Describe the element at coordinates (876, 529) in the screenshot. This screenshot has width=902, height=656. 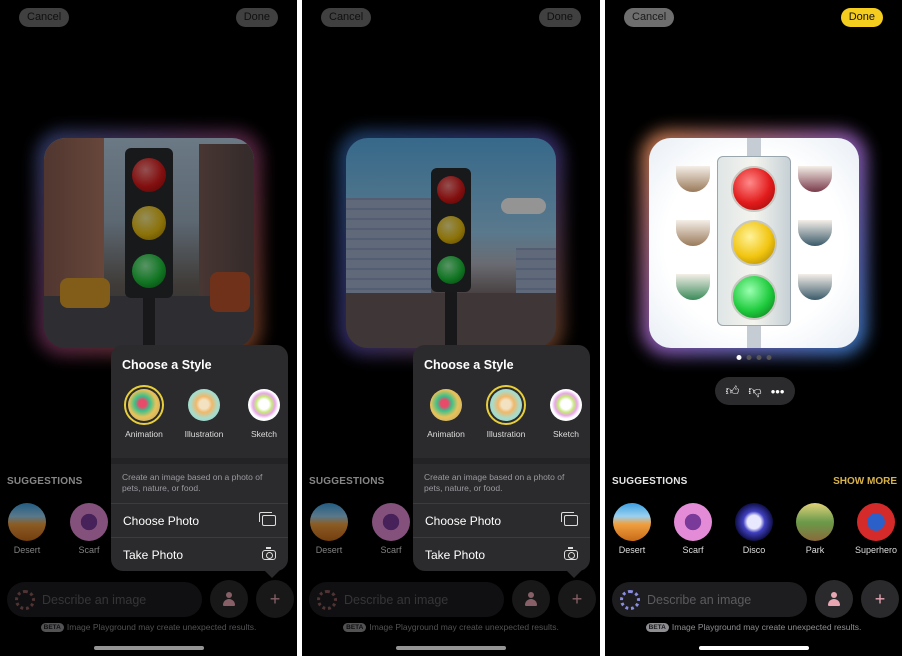
I see `suggestion-superhero: Superhero` at that location.